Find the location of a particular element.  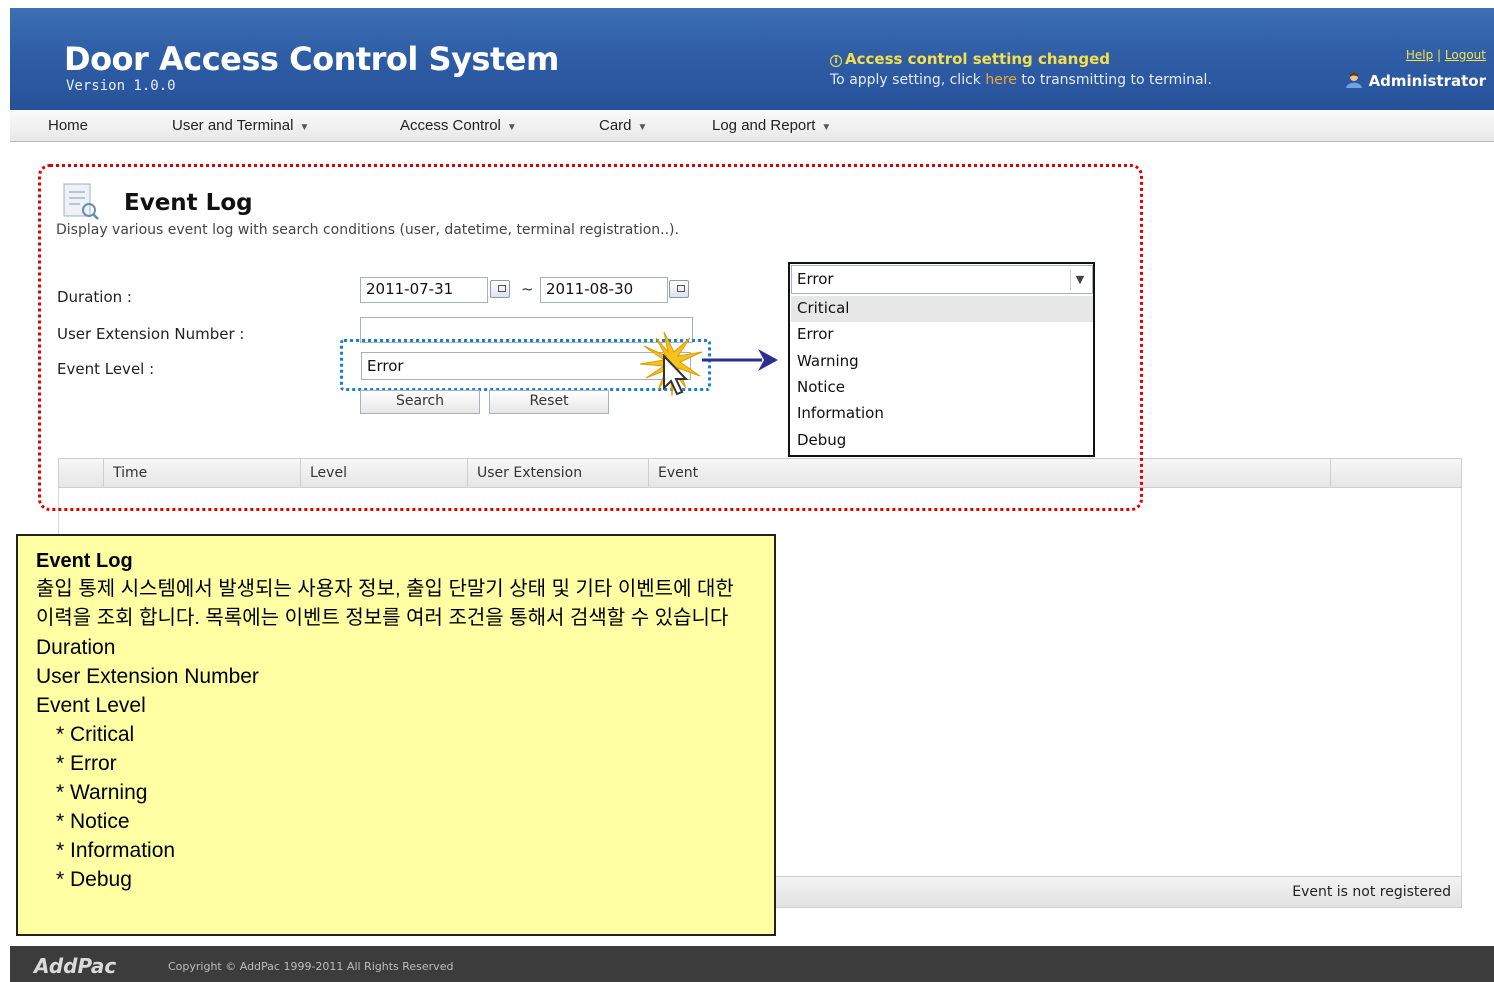

help-links: Help | Logout is located at coordinates (1446, 55).